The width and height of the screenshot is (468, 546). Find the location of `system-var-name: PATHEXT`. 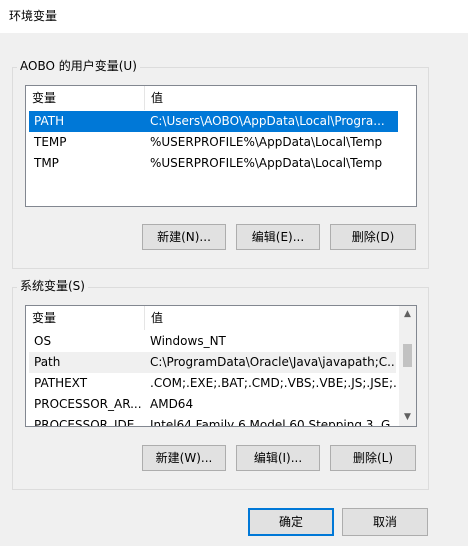

system-var-name: PATHEXT is located at coordinates (61, 383).